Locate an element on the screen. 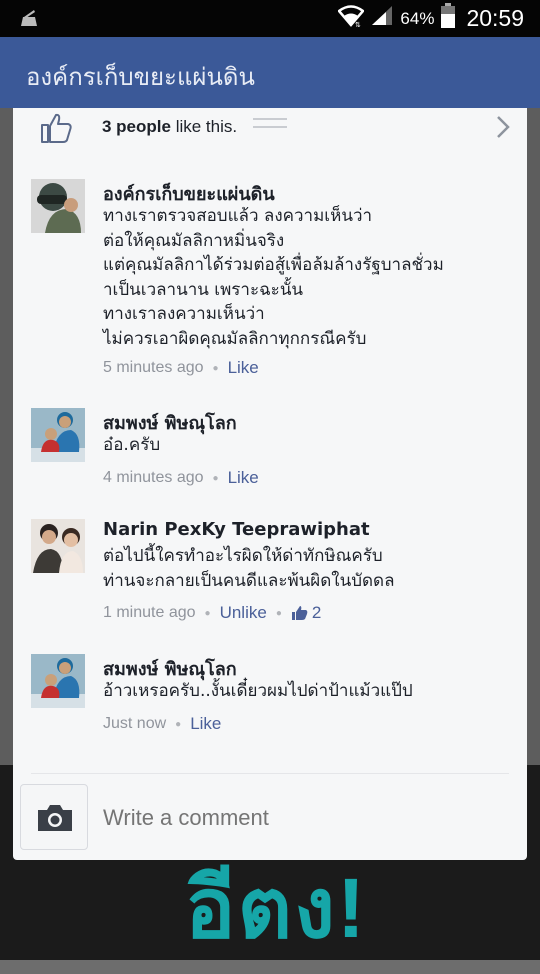 The width and height of the screenshot is (540, 974). comment-time: 5 minutes ago is located at coordinates (153, 368).